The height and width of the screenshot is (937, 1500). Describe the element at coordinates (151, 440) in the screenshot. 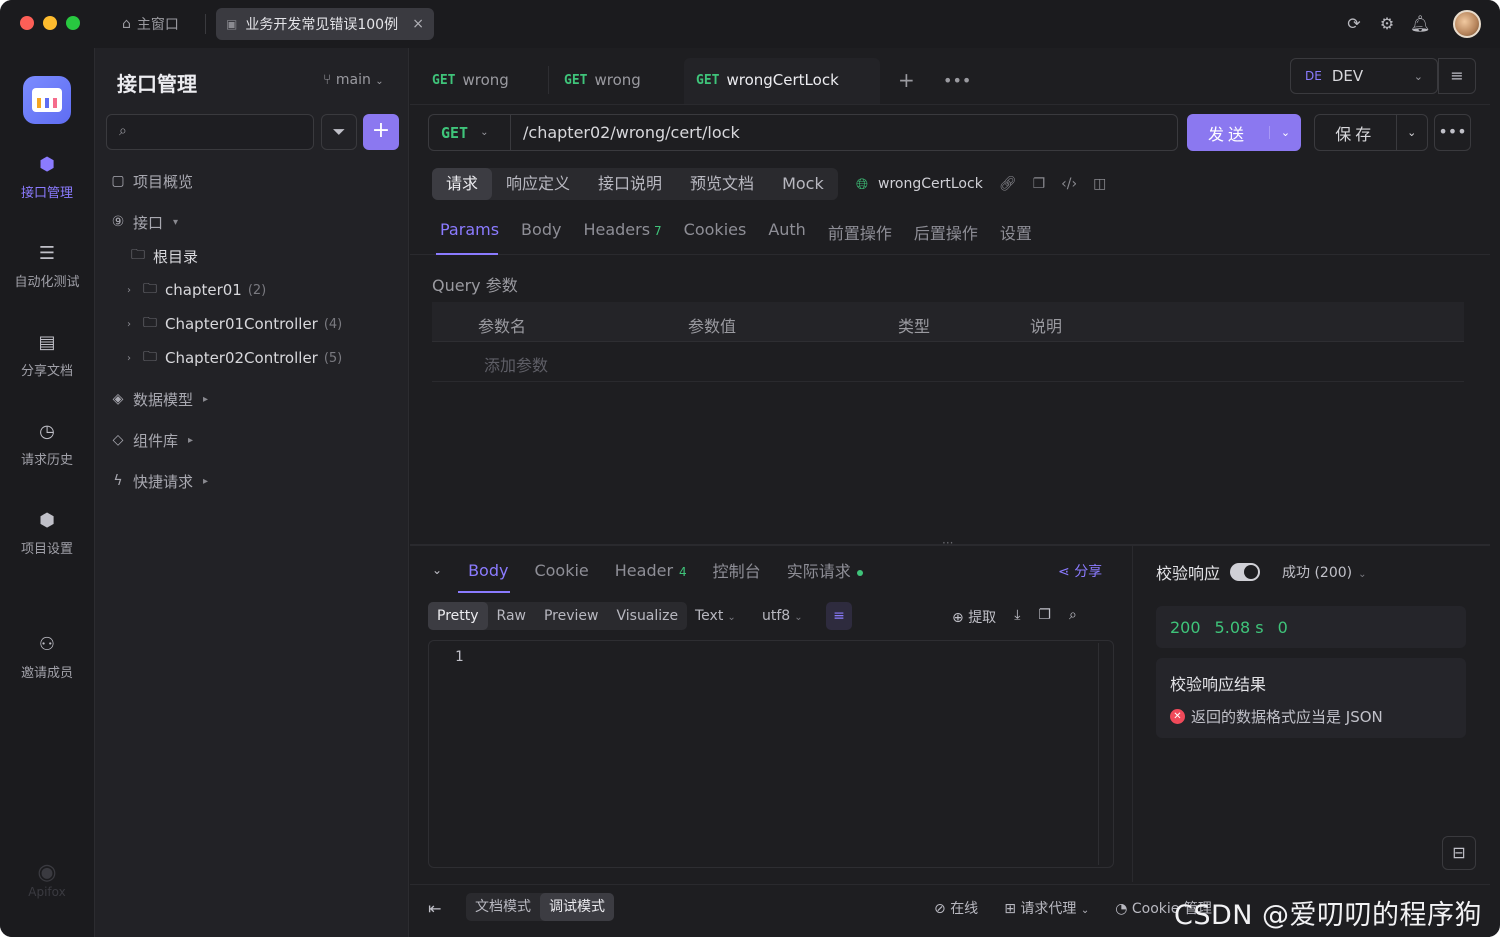

I see `tree-item-components: ◇ 组件库 ▸` at that location.